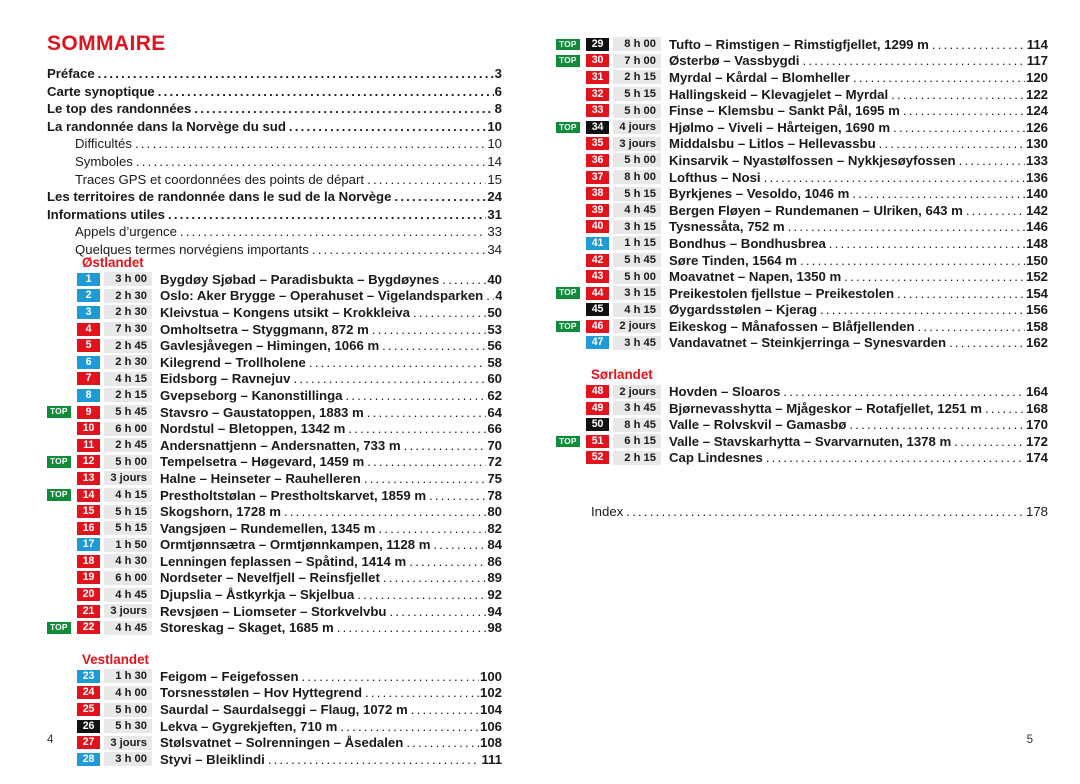 Image resolution: width=1080 pixels, height=784 pixels. What do you see at coordinates (802, 193) in the screenshot?
I see `hike-row: 38 5 h 15 Byrkjenes – Vesoldo, 1046 m 140` at bounding box center [802, 193].